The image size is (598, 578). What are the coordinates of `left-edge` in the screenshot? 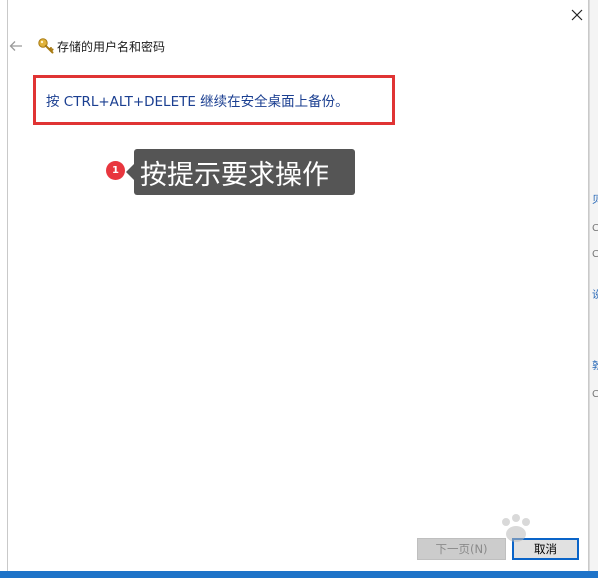 It's located at (3, 285).